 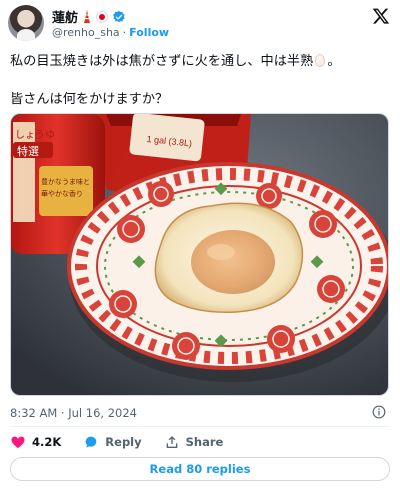 I want to click on reply-button: Reply, so click(x=112, y=442).